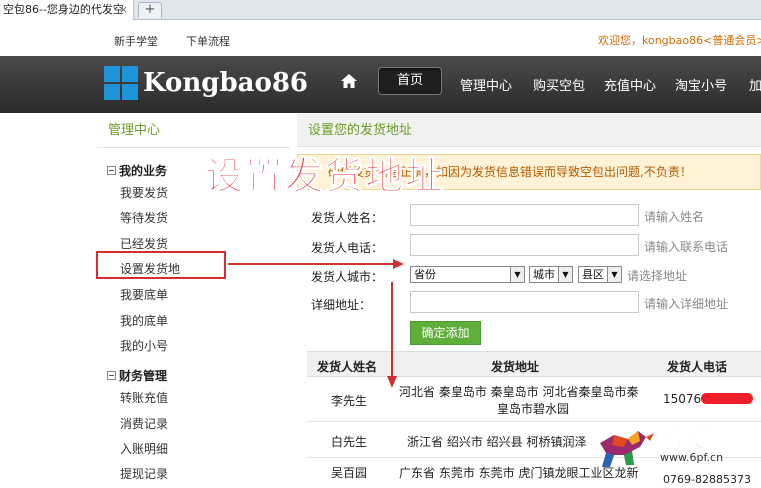  I want to click on sender-city-label: 发货人城市：, so click(347, 277).